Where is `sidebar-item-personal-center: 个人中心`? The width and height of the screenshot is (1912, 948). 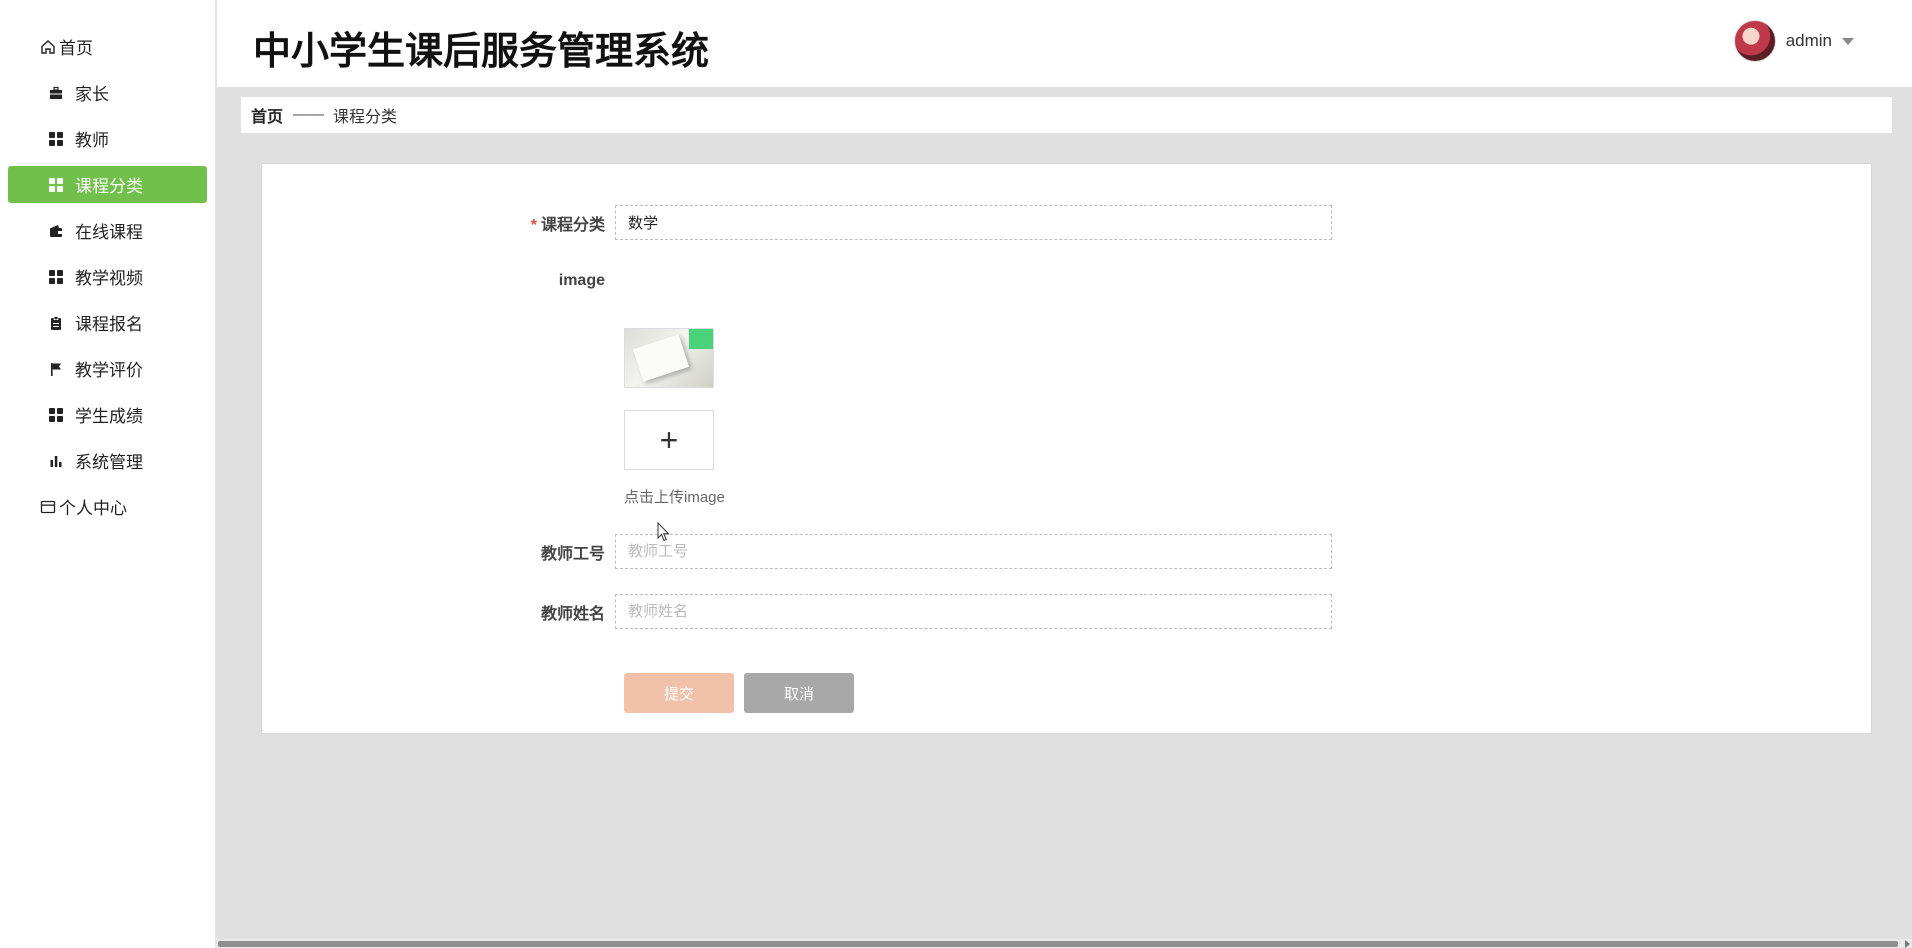 sidebar-item-personal-center: 个人中心 is located at coordinates (107, 506).